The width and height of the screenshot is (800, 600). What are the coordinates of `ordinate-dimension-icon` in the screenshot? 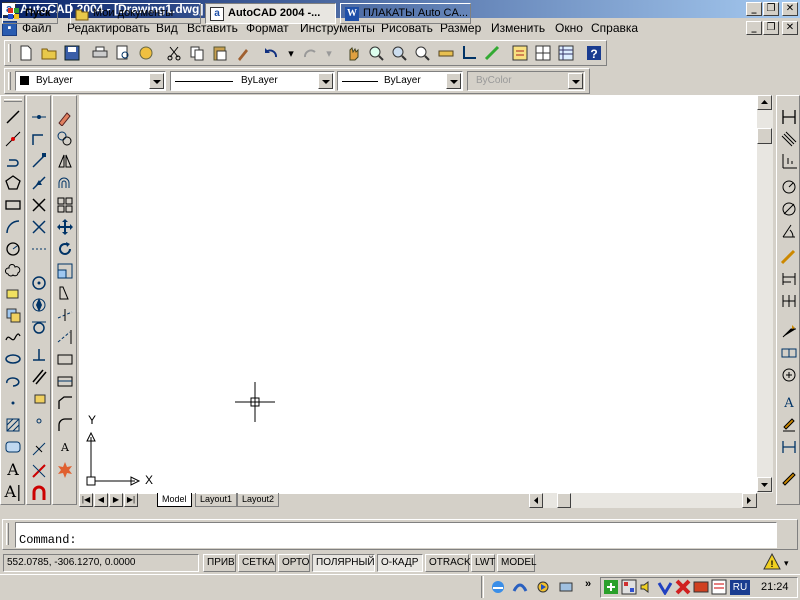 It's located at (789, 161).